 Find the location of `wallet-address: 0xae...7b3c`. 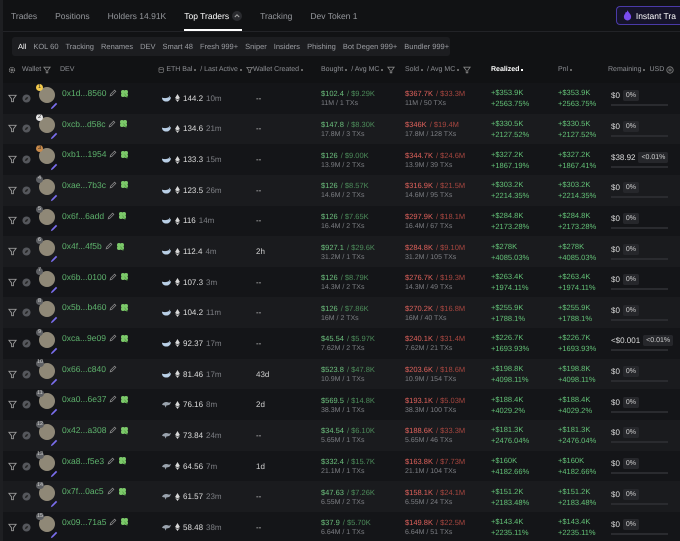

wallet-address: 0xae...7b3c is located at coordinates (84, 185).